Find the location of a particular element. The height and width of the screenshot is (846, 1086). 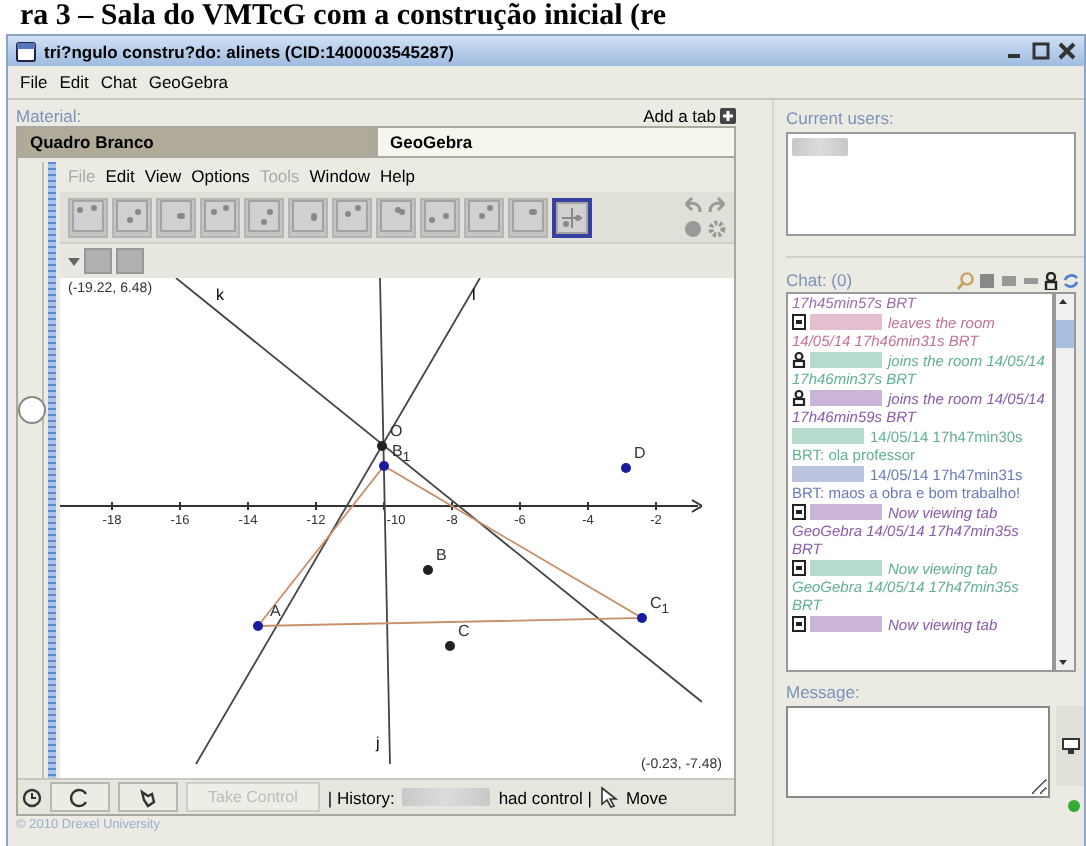

menu-item: Chat is located at coordinates (118, 82).